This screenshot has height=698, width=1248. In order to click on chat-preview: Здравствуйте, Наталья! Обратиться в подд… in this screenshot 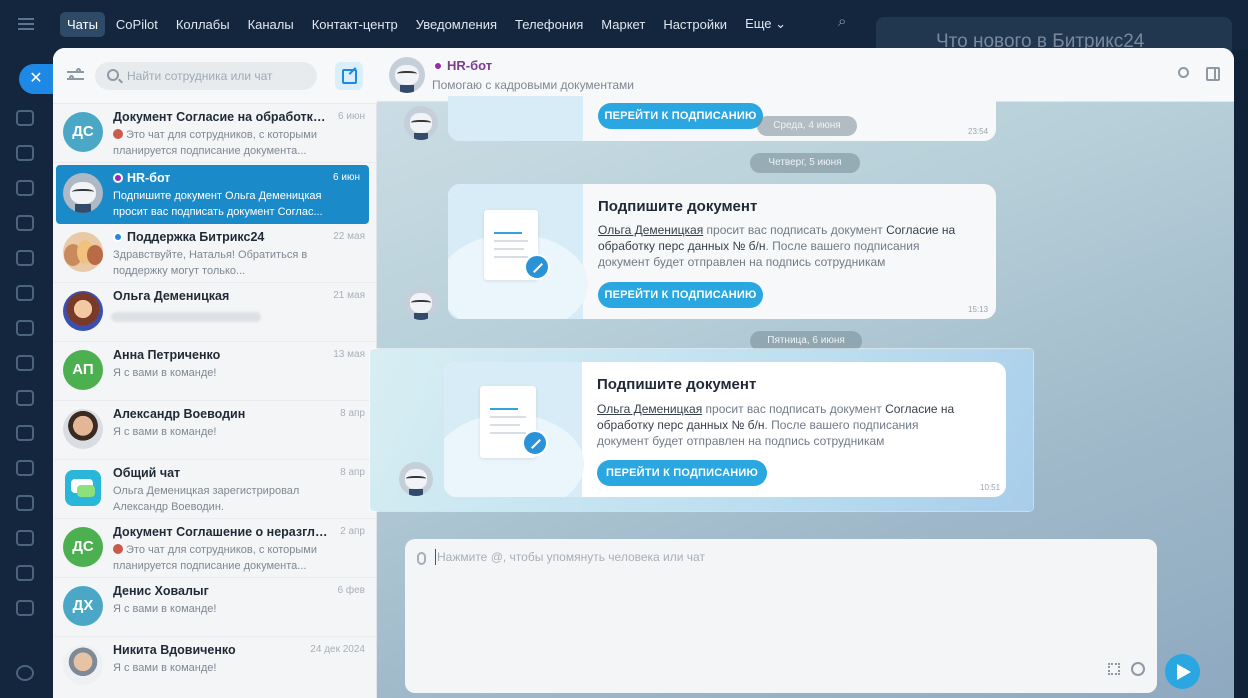, I will do `click(210, 263)`.